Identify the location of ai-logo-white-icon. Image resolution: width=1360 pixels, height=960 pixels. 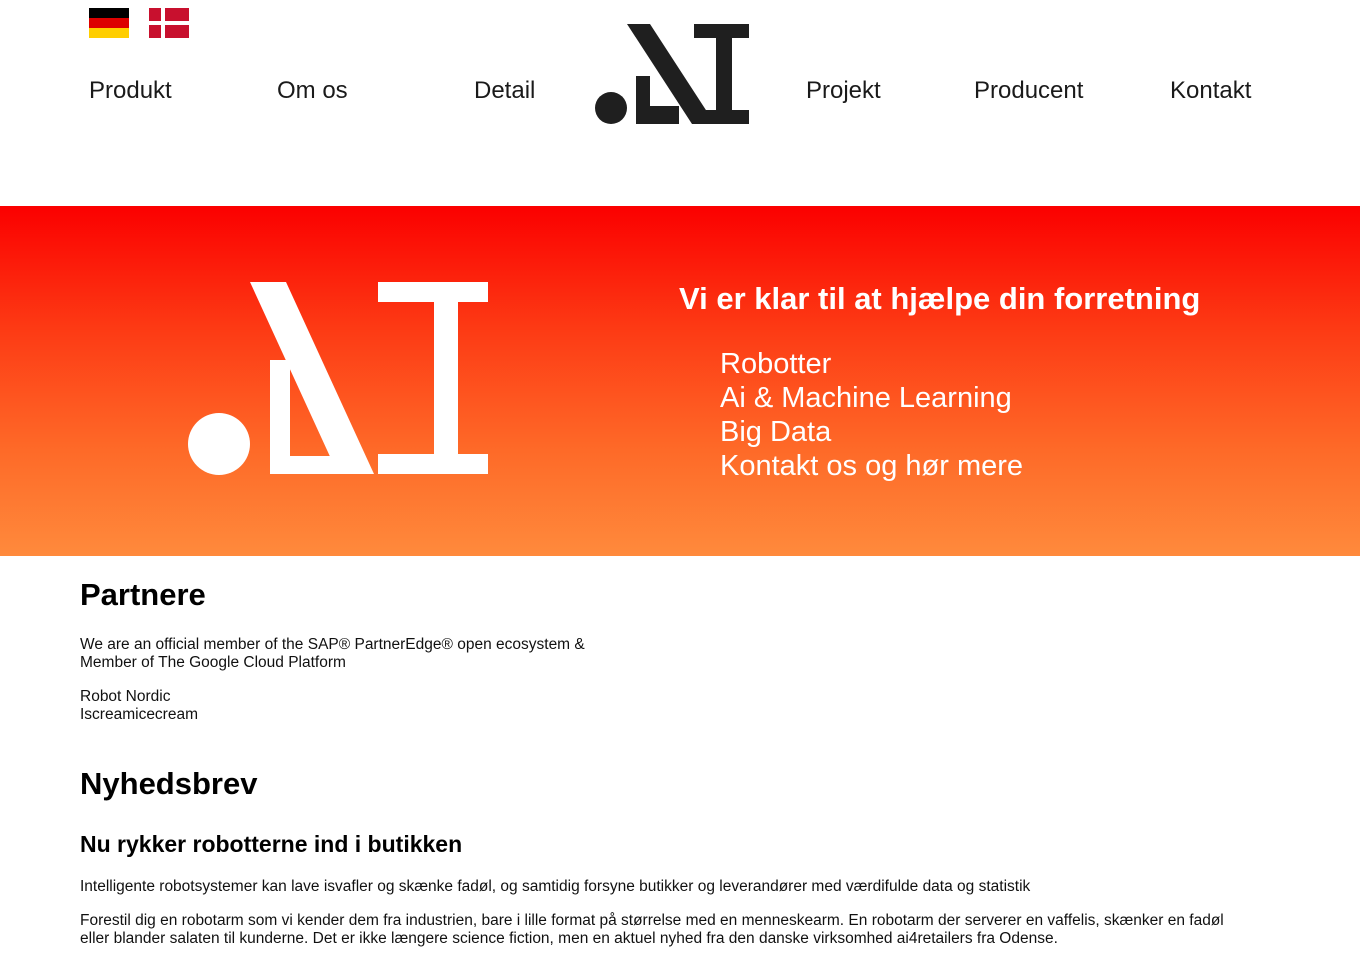
(338, 378).